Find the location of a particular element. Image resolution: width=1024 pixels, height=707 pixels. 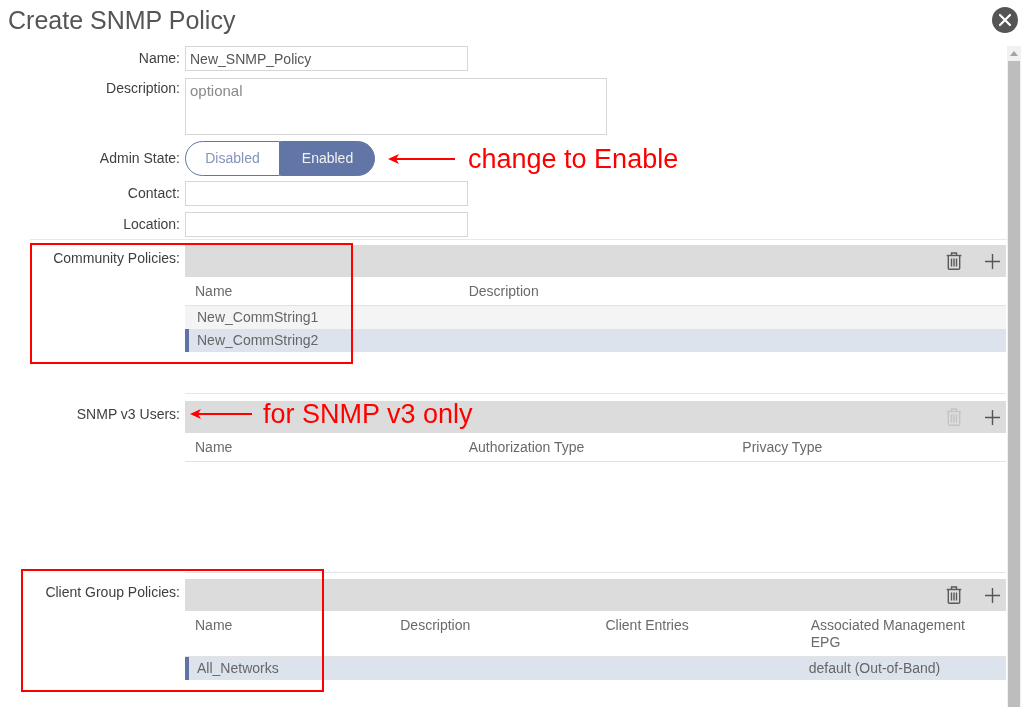

scrollbar-thumb is located at coordinates (1014, 384).